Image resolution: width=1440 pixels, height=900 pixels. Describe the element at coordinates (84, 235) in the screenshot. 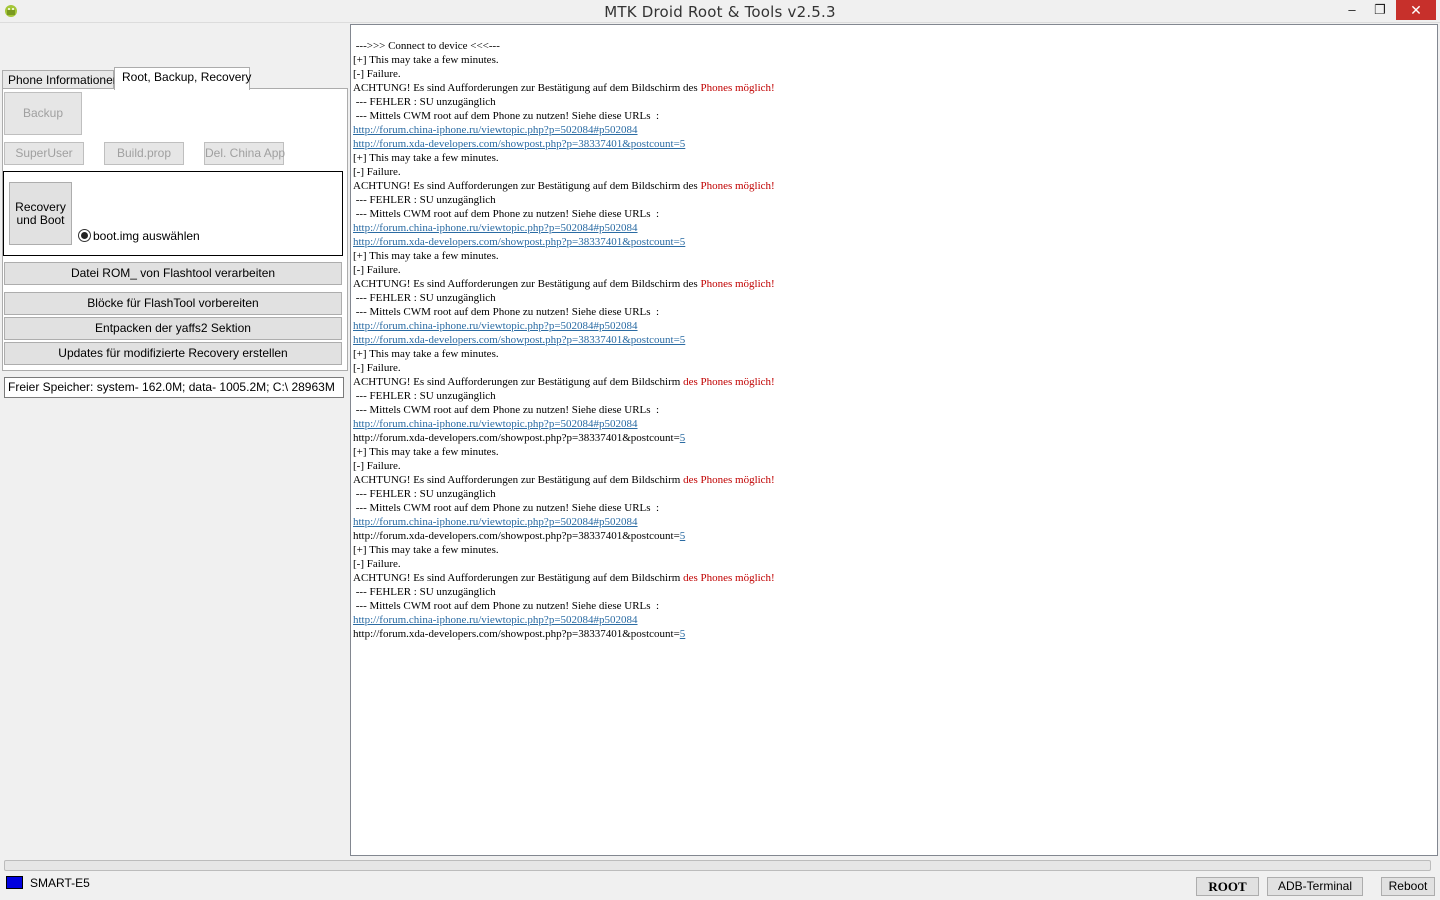

I see `boot-img-radio` at that location.